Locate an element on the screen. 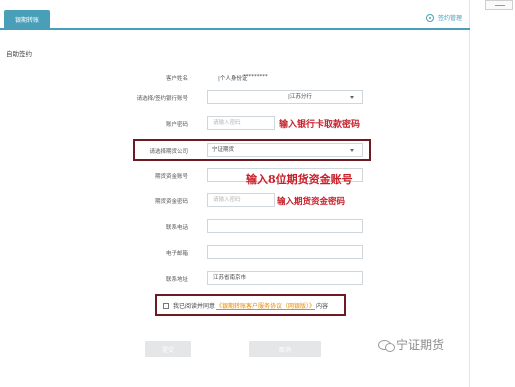 The width and height of the screenshot is (515, 387). header-bar: 银期转账 签约管理 is located at coordinates (235, 20).